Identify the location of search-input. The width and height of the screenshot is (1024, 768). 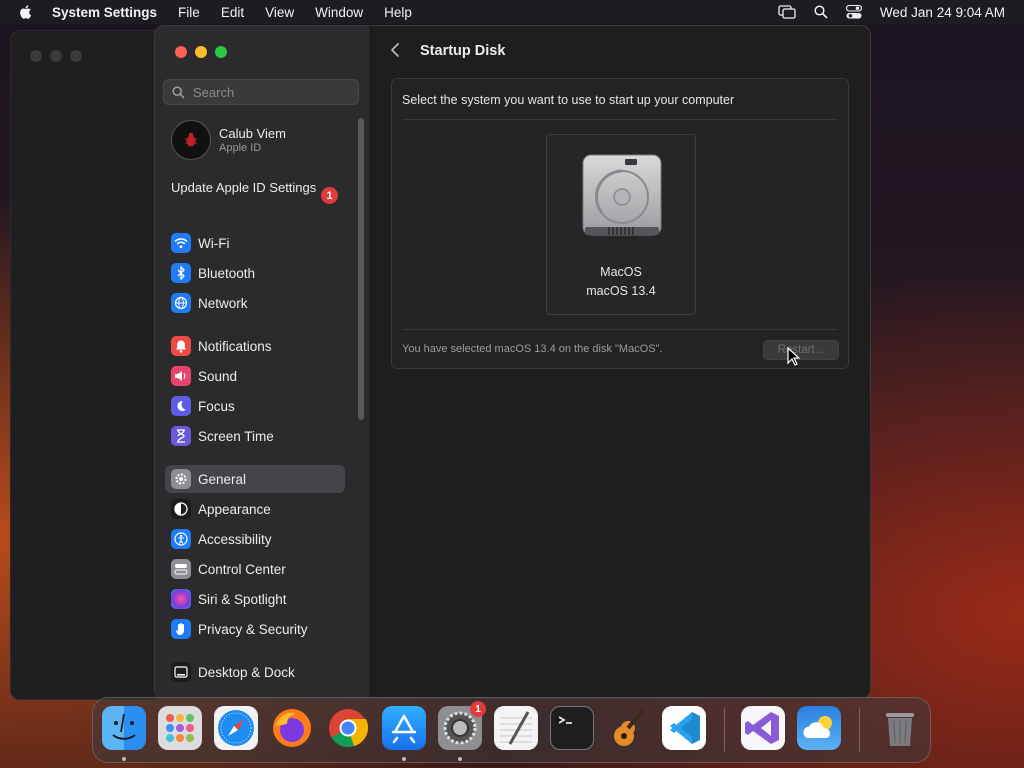
(268, 92).